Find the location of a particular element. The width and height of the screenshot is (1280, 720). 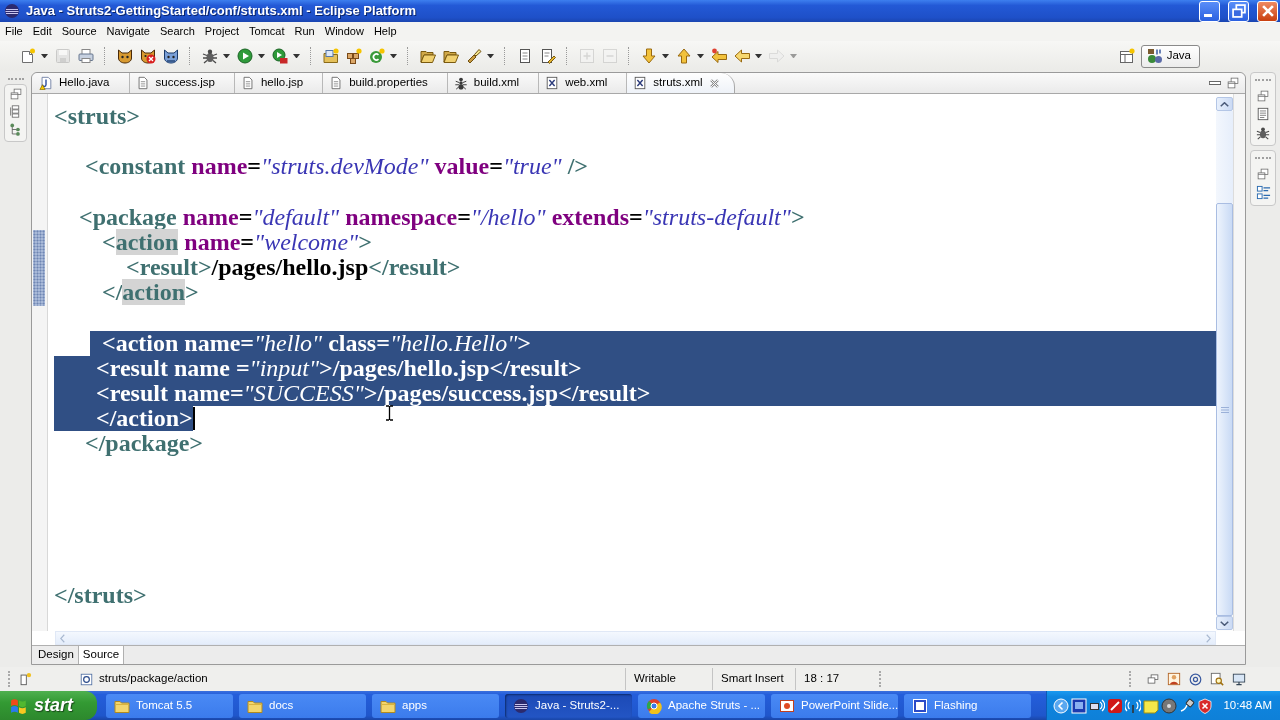

chevron-icon is located at coordinates (1061, 705).